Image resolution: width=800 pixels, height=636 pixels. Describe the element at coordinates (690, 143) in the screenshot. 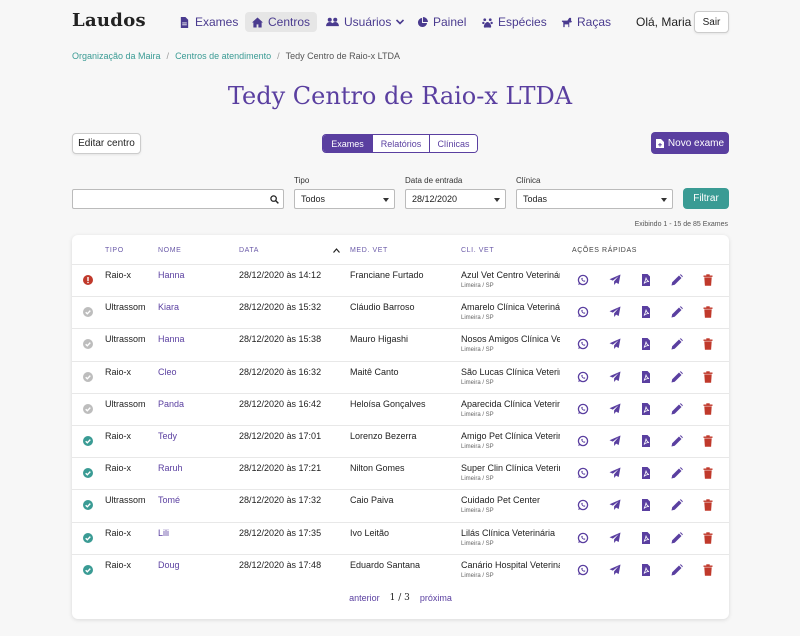

I see `new-exam-button: Novo exame` at that location.